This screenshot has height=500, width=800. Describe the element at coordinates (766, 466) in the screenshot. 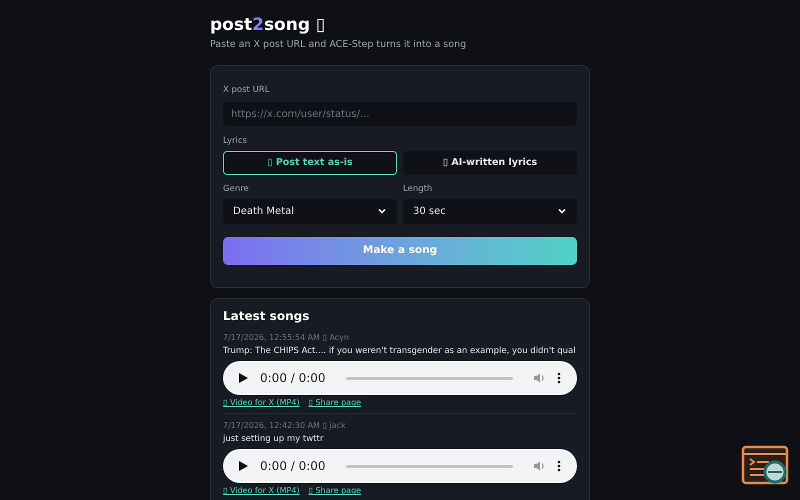

I see `code-inspector-icon` at that location.